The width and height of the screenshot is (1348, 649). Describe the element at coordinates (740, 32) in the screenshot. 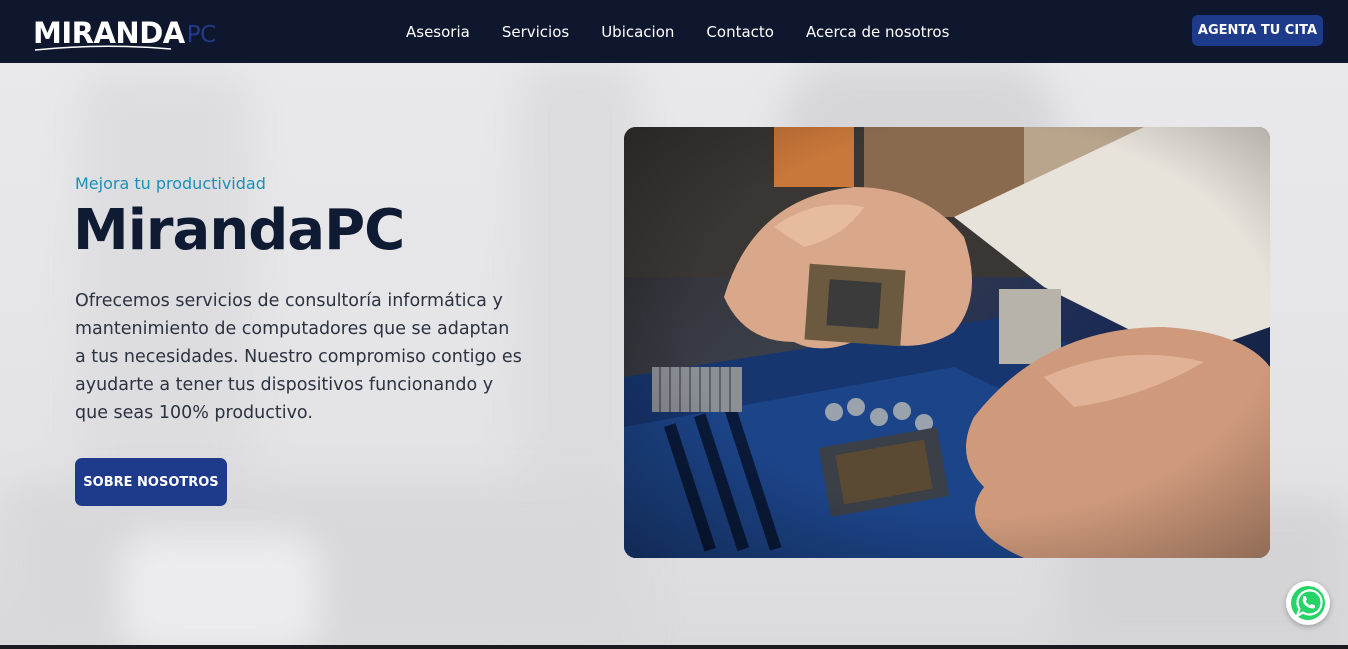

I see `nav-link-contacto: Contacto` at that location.